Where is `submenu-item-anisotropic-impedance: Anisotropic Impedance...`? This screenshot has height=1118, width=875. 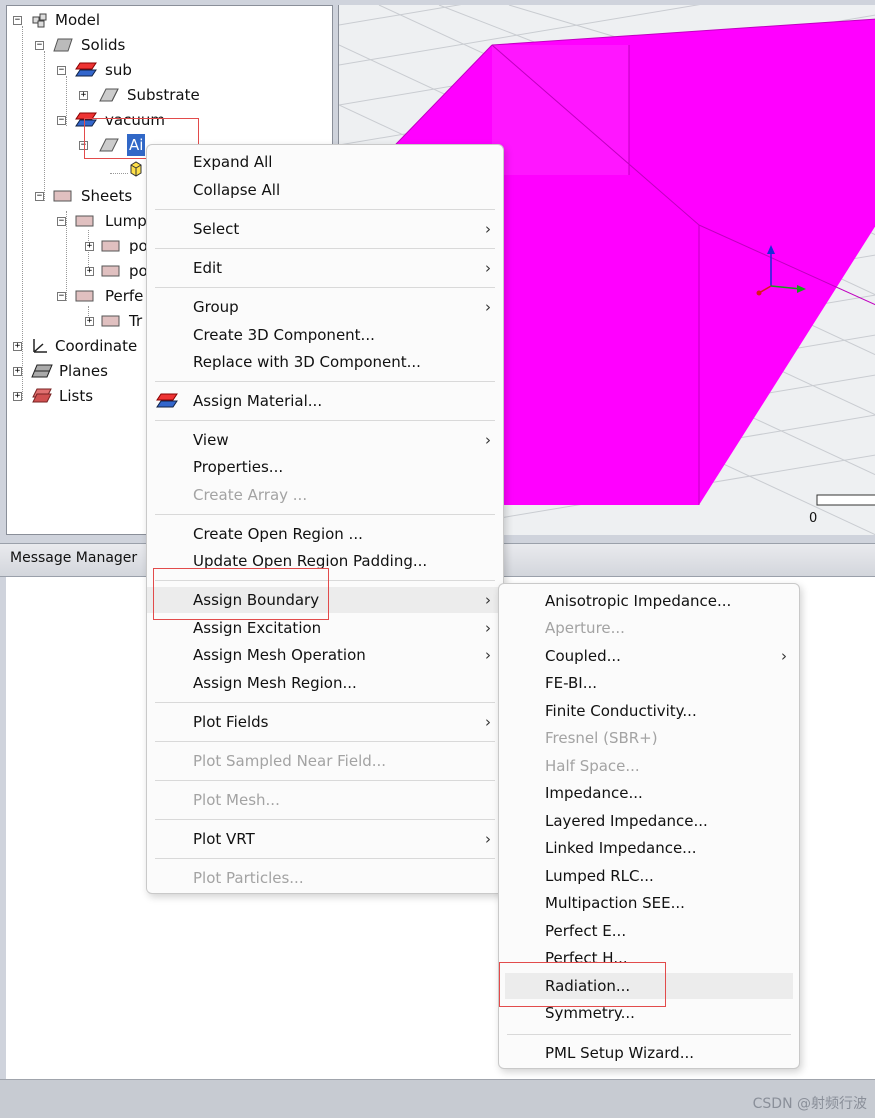
submenu-item-anisotropic-impedance: Anisotropic Impedance... is located at coordinates (649, 601).